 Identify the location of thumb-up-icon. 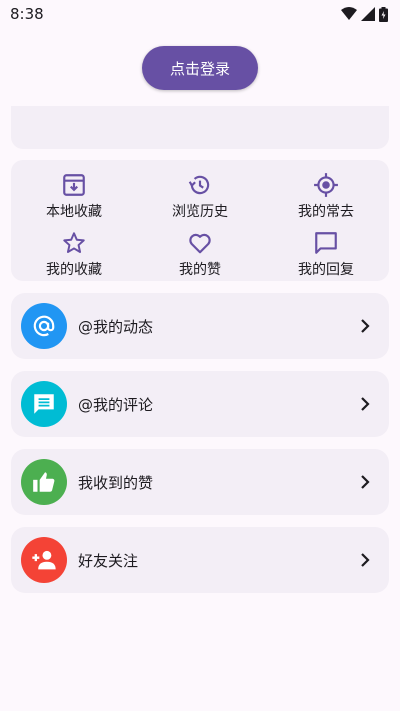
(44, 482).